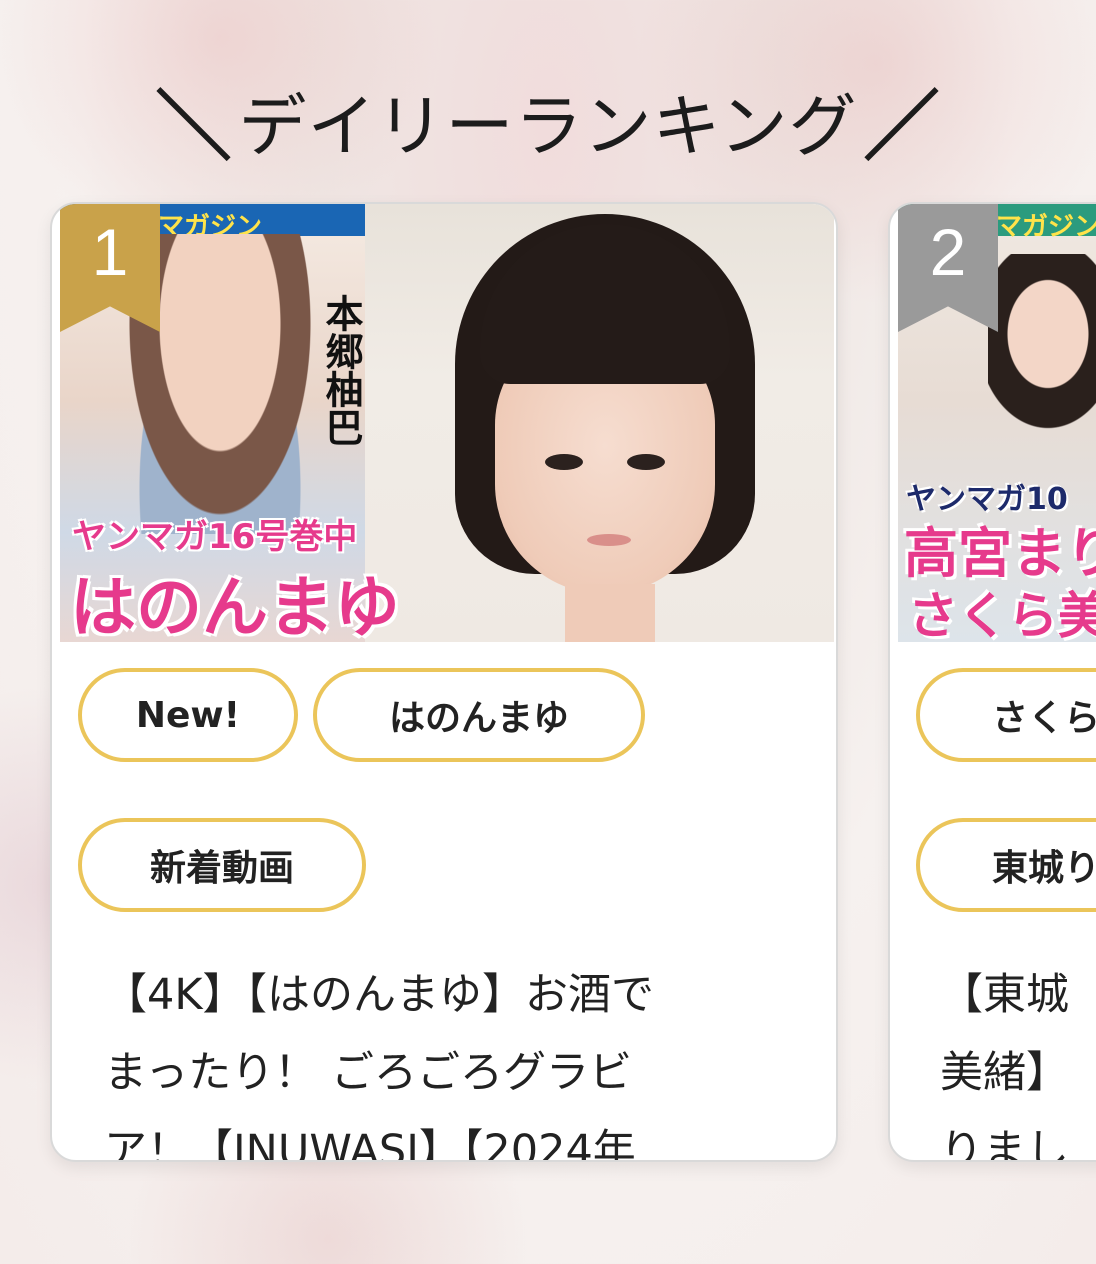 The width and height of the screenshot is (1096, 1264). What do you see at coordinates (235, 605) in the screenshot?
I see `cover-headline-big: はのんまゆ` at bounding box center [235, 605].